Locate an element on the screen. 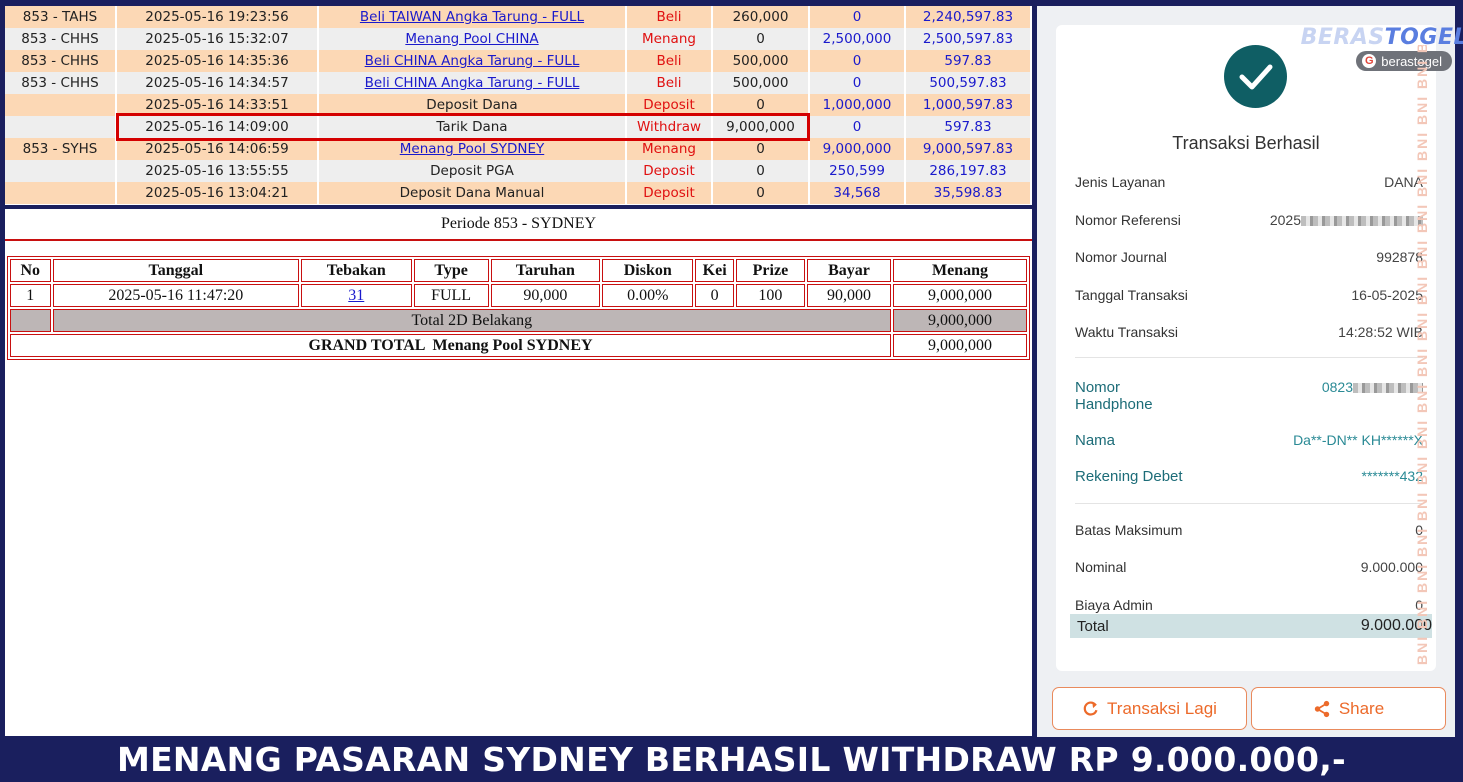 The height and width of the screenshot is (782, 1463). cell-description: Deposit PGA is located at coordinates (473, 171).